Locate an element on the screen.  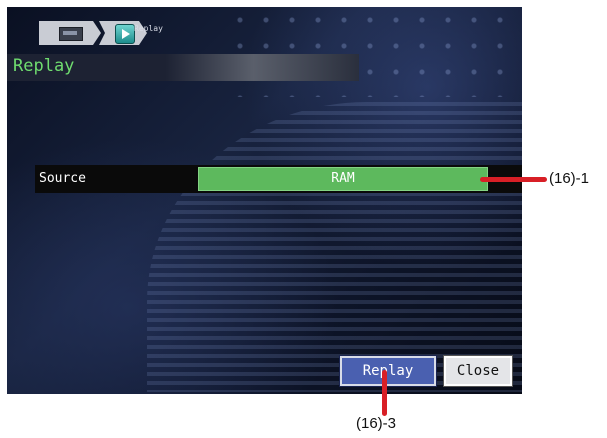
title-bar: Replay is located at coordinates (183, 67).